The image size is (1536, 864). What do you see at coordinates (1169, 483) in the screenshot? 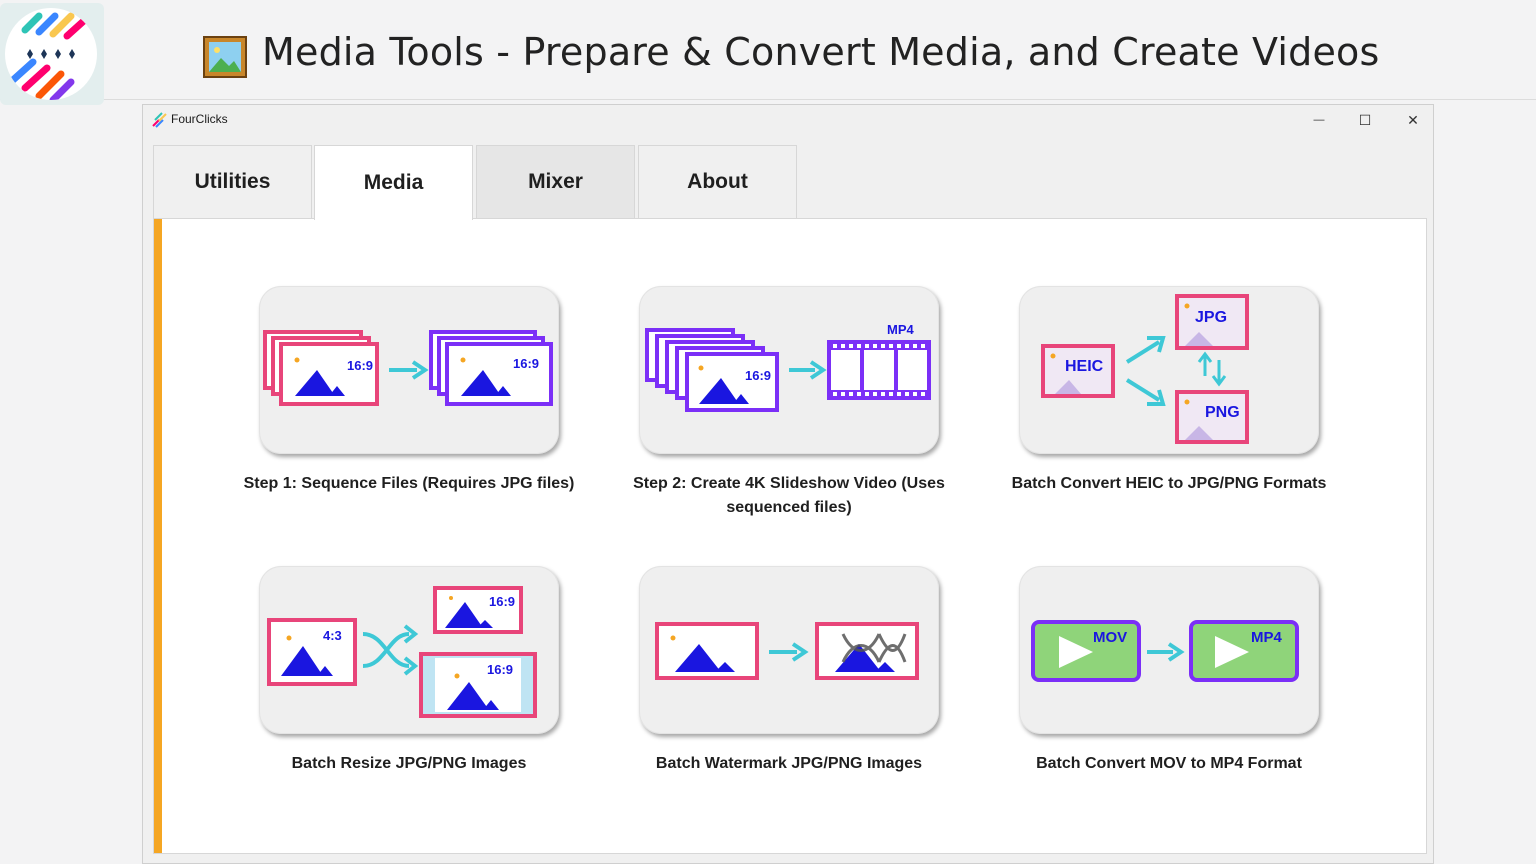
I see `heic-convert-caption: Batch Convert HEIC to JPG/PNG Formats` at bounding box center [1169, 483].